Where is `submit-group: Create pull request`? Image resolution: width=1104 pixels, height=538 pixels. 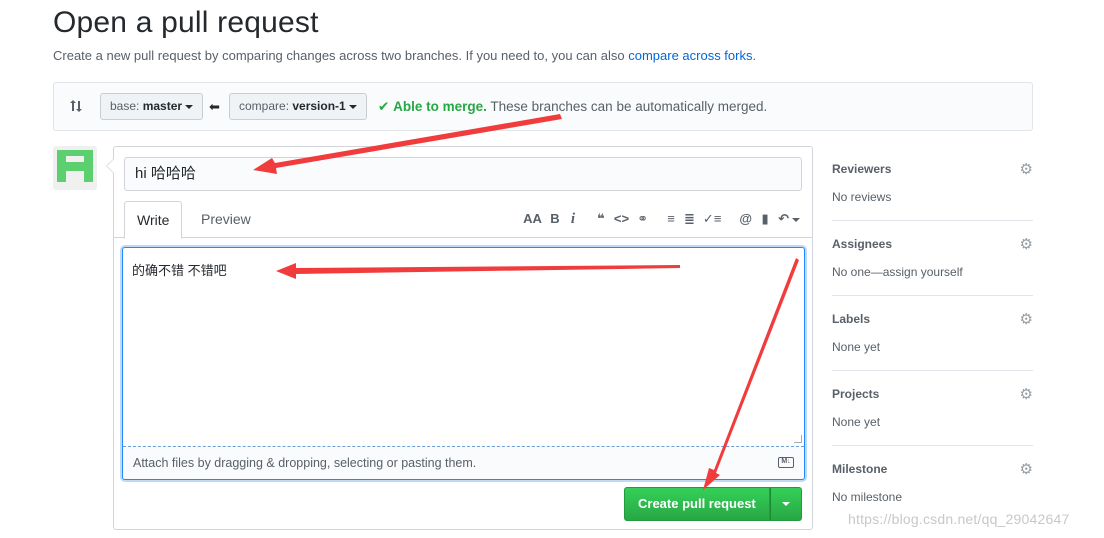
submit-group: Create pull request is located at coordinates (713, 504).